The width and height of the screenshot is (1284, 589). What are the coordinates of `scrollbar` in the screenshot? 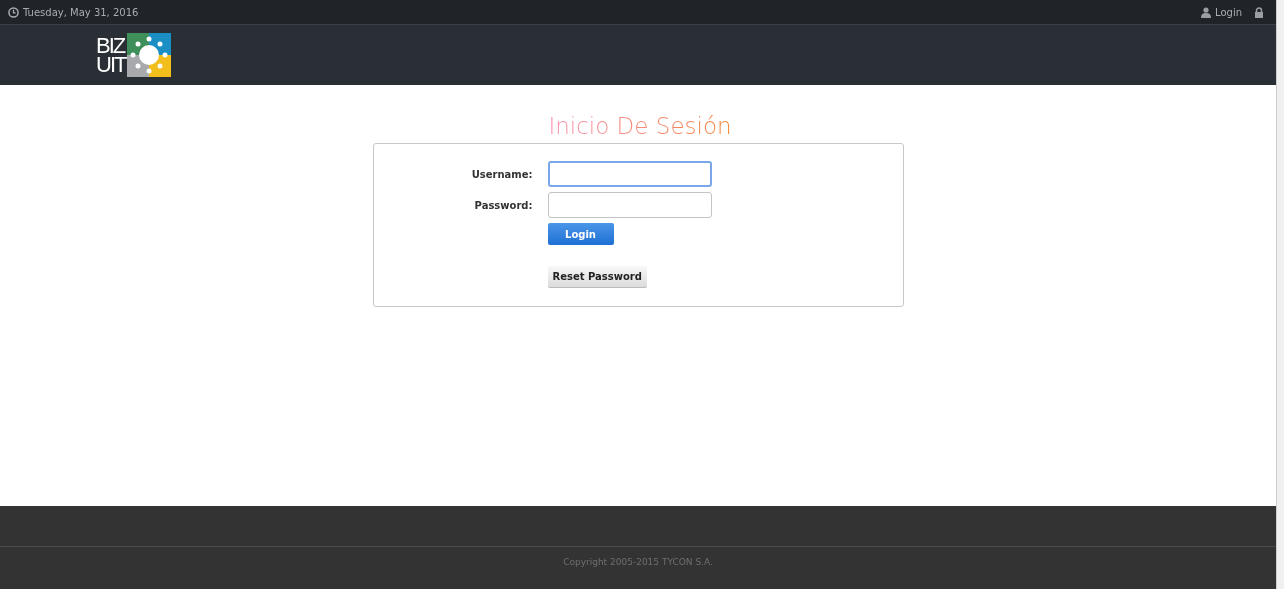 It's located at (1280, 294).